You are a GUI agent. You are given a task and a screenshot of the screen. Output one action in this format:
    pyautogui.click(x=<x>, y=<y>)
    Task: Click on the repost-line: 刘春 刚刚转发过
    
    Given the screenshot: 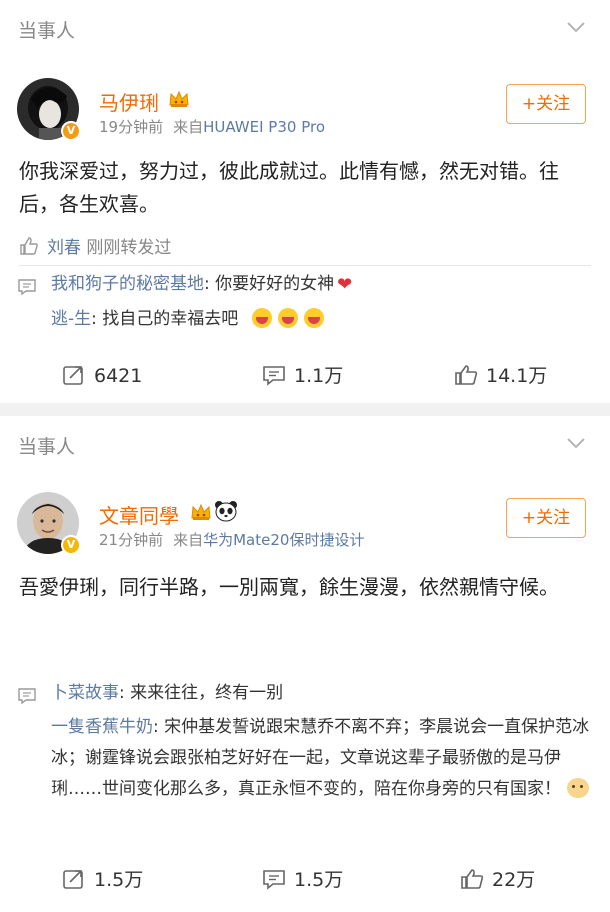 What is the action you would take?
    pyautogui.click(x=95, y=245)
    